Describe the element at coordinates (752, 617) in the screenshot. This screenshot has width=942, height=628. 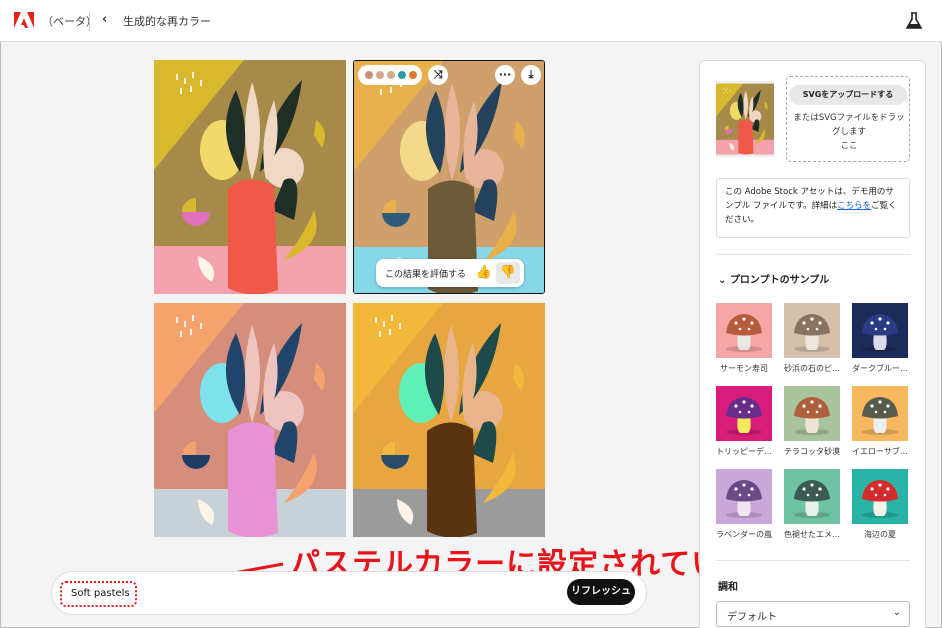
I see `harmony-value: デフォルト` at that location.